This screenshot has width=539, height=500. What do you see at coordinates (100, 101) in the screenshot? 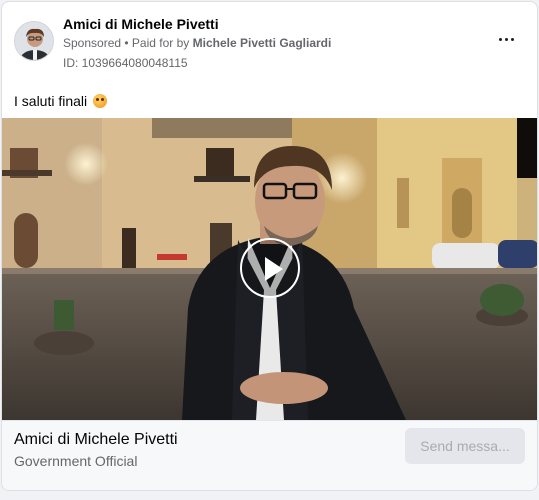
I see `smiling-face-emoji` at bounding box center [100, 101].